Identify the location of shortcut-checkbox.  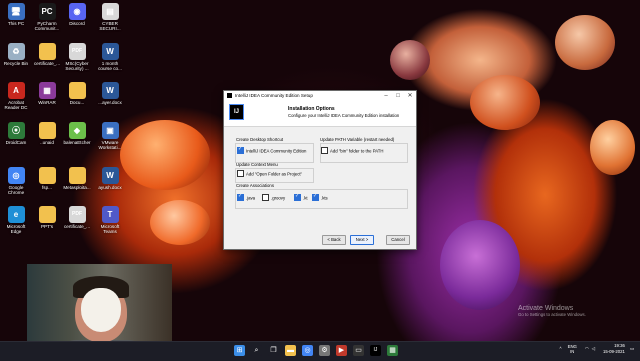
(240, 150).